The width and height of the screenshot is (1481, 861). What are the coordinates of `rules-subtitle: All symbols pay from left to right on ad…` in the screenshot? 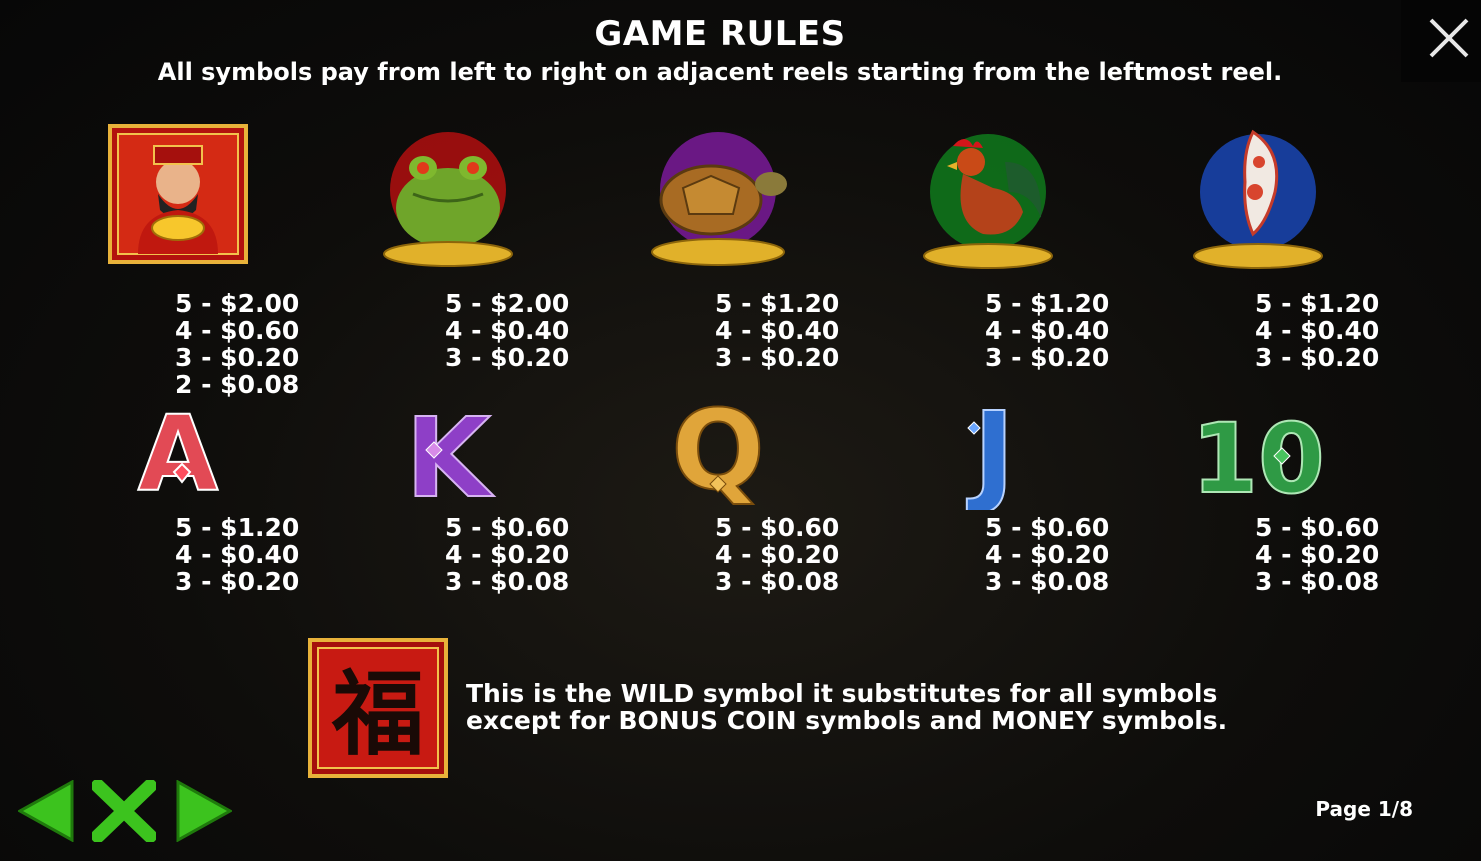 It's located at (720, 72).